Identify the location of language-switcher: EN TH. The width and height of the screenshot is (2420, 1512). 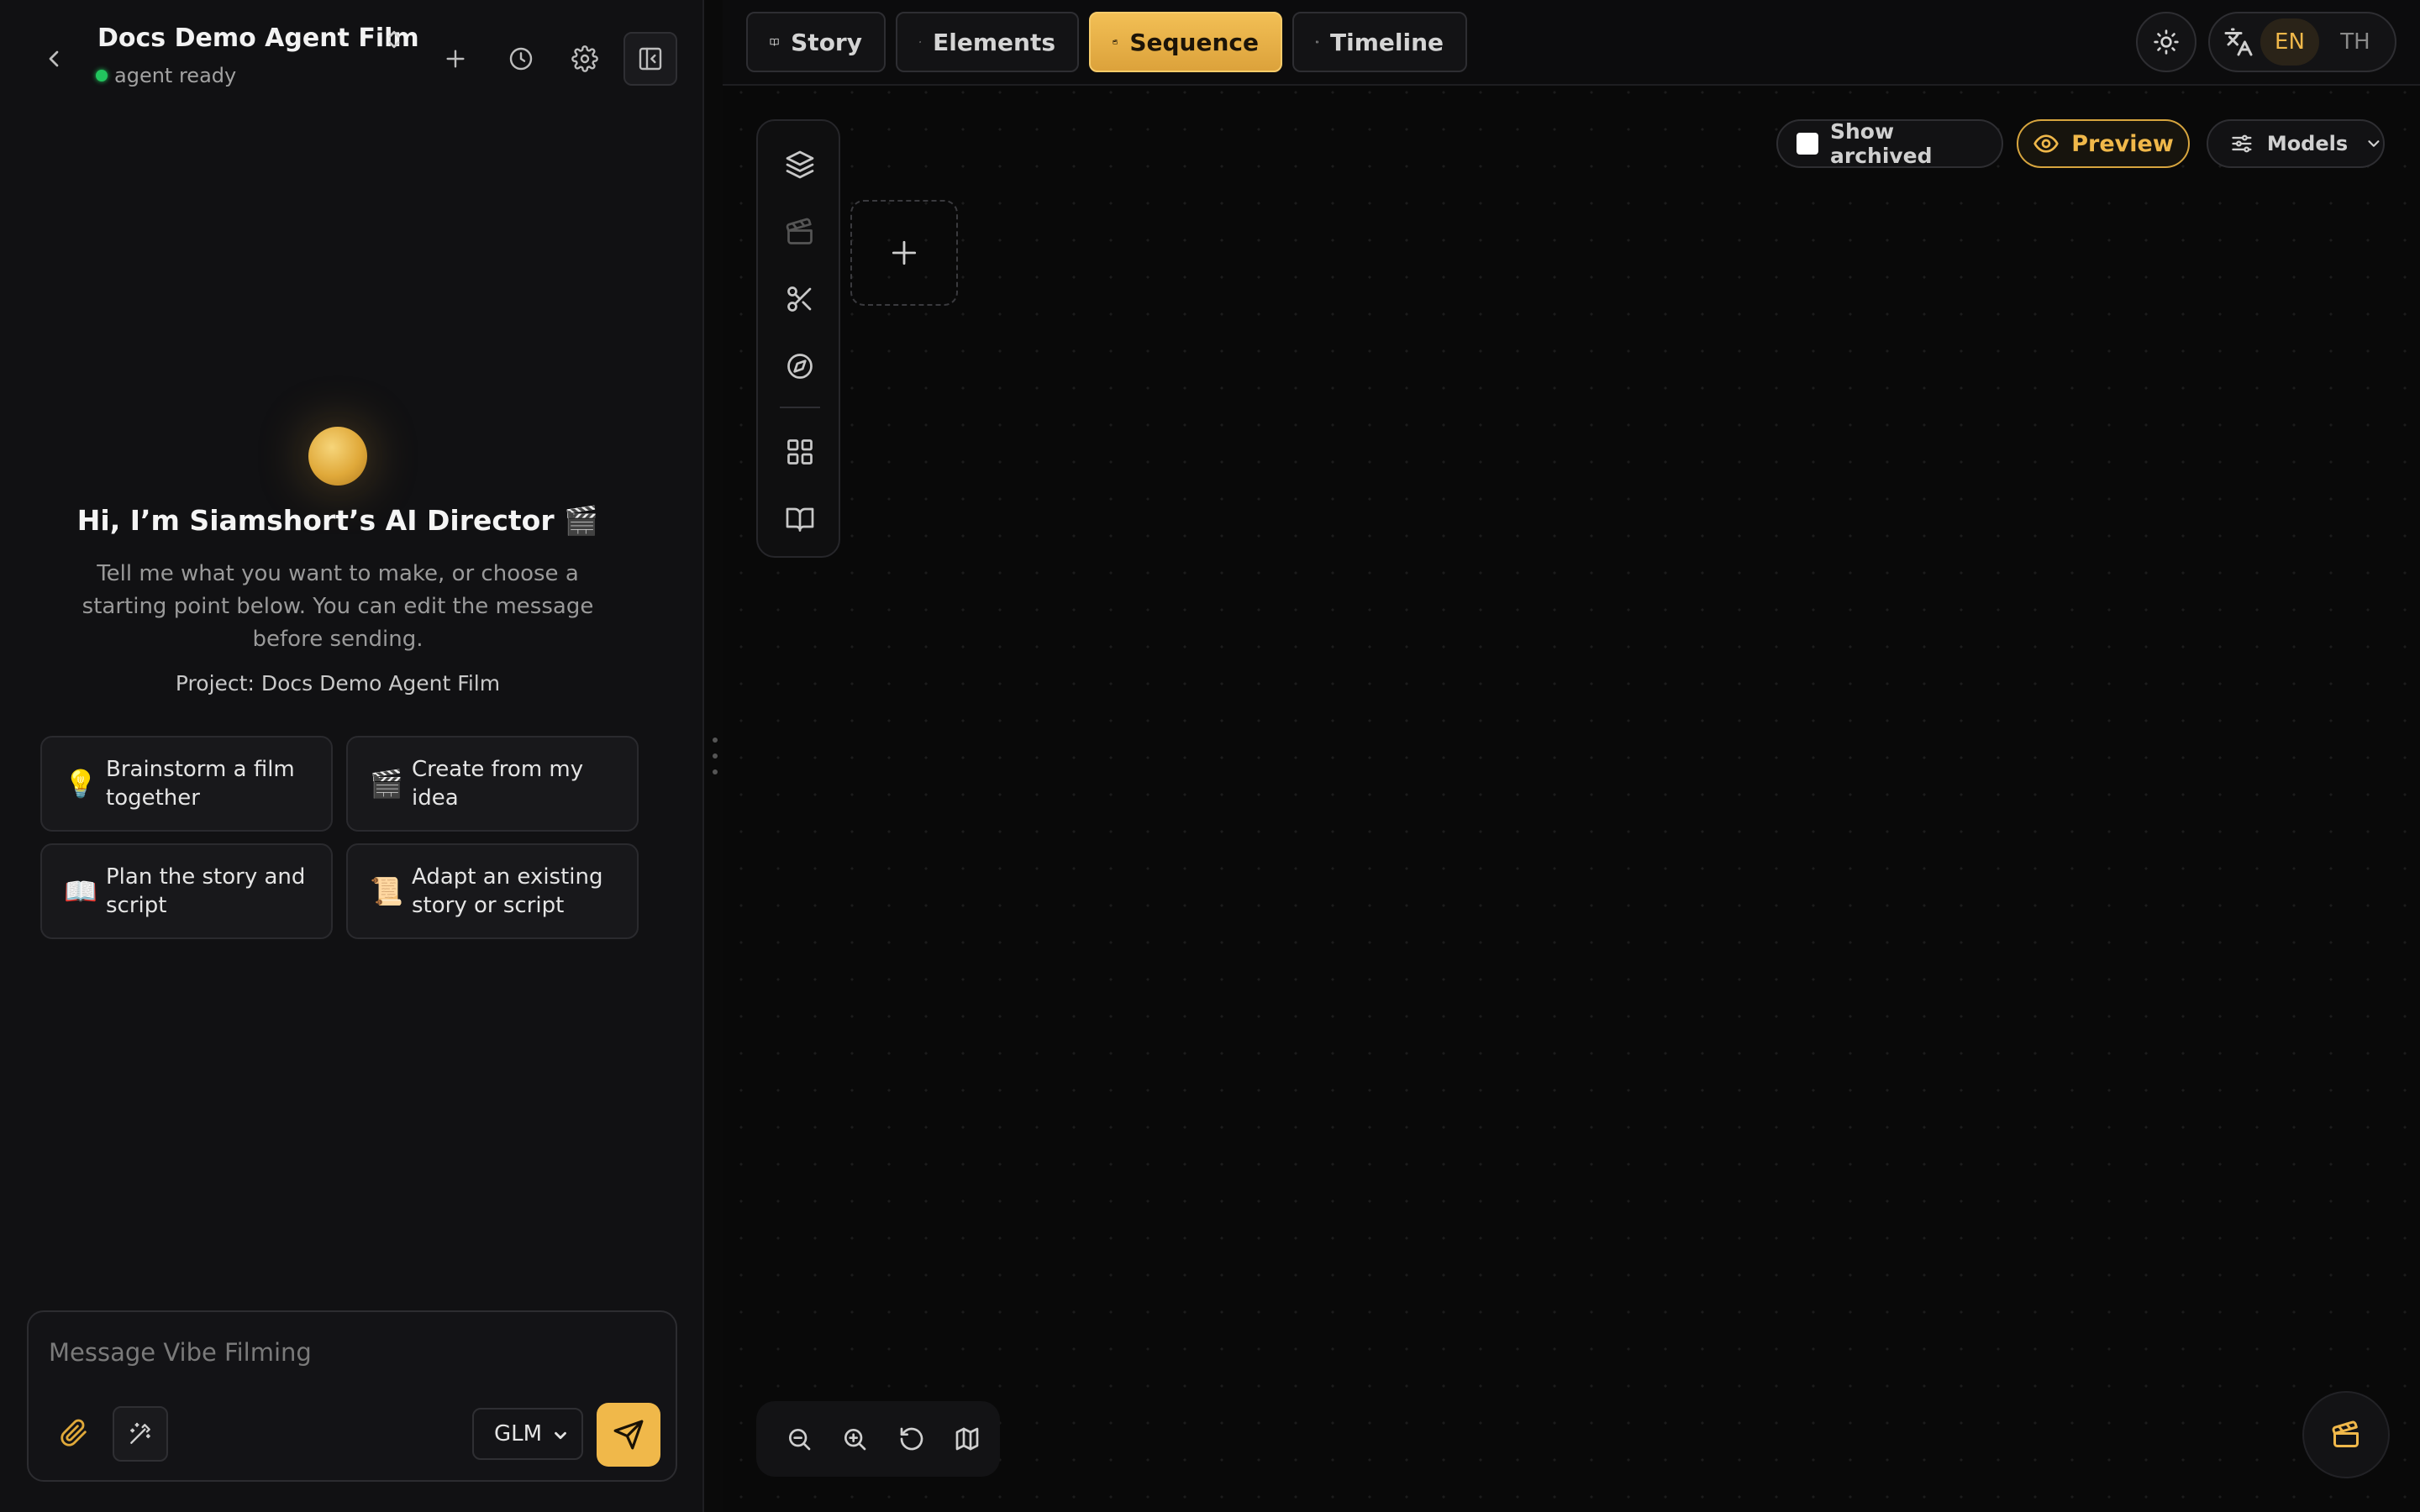
(2302, 42).